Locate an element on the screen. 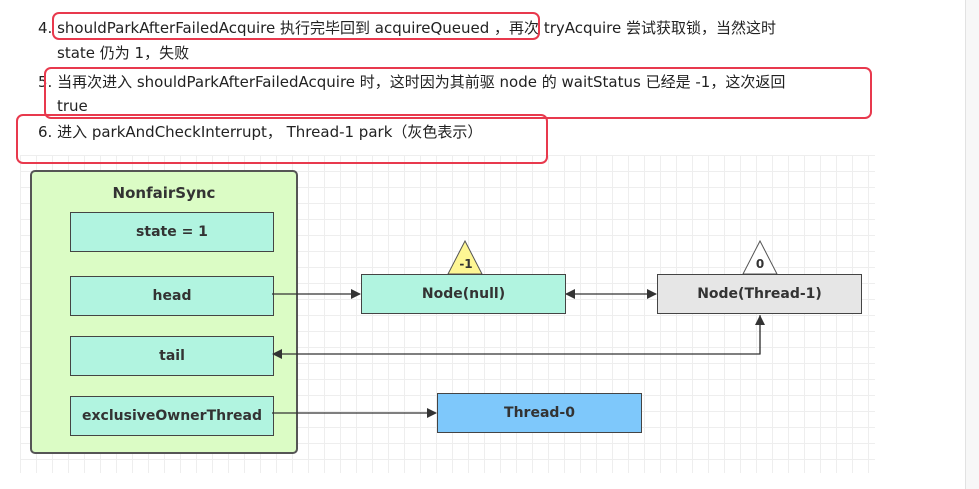 This screenshot has height=489, width=979. node-null: Node(null) is located at coordinates (463, 294).